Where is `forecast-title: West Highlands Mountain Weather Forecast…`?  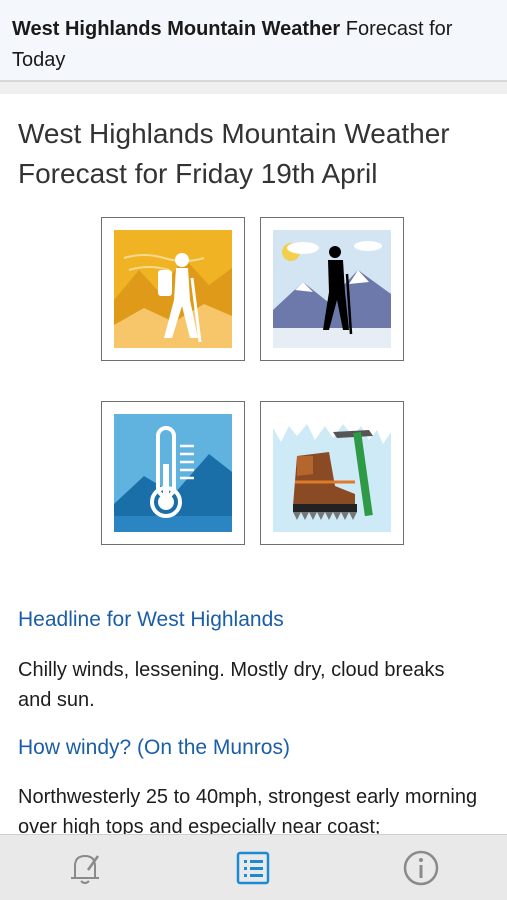 forecast-title: West Highlands Mountain Weather Forecast… is located at coordinates (234, 153).